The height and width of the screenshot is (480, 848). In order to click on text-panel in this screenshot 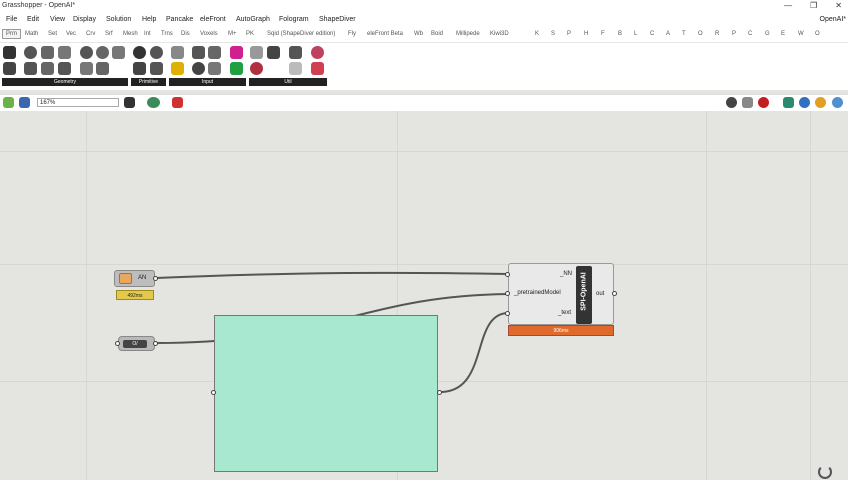, I will do `click(326, 393)`.